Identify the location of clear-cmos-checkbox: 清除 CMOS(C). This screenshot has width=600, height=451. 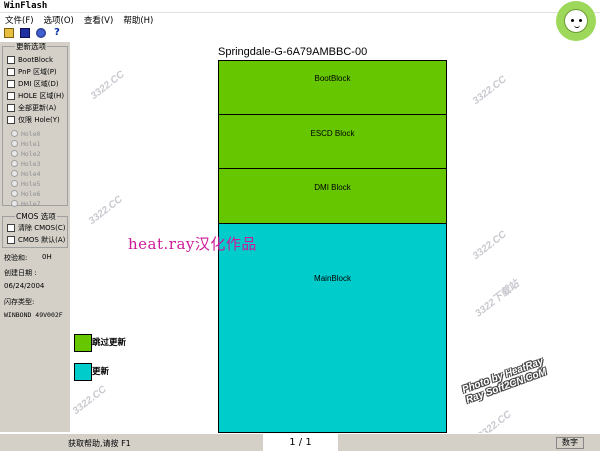
(36, 228).